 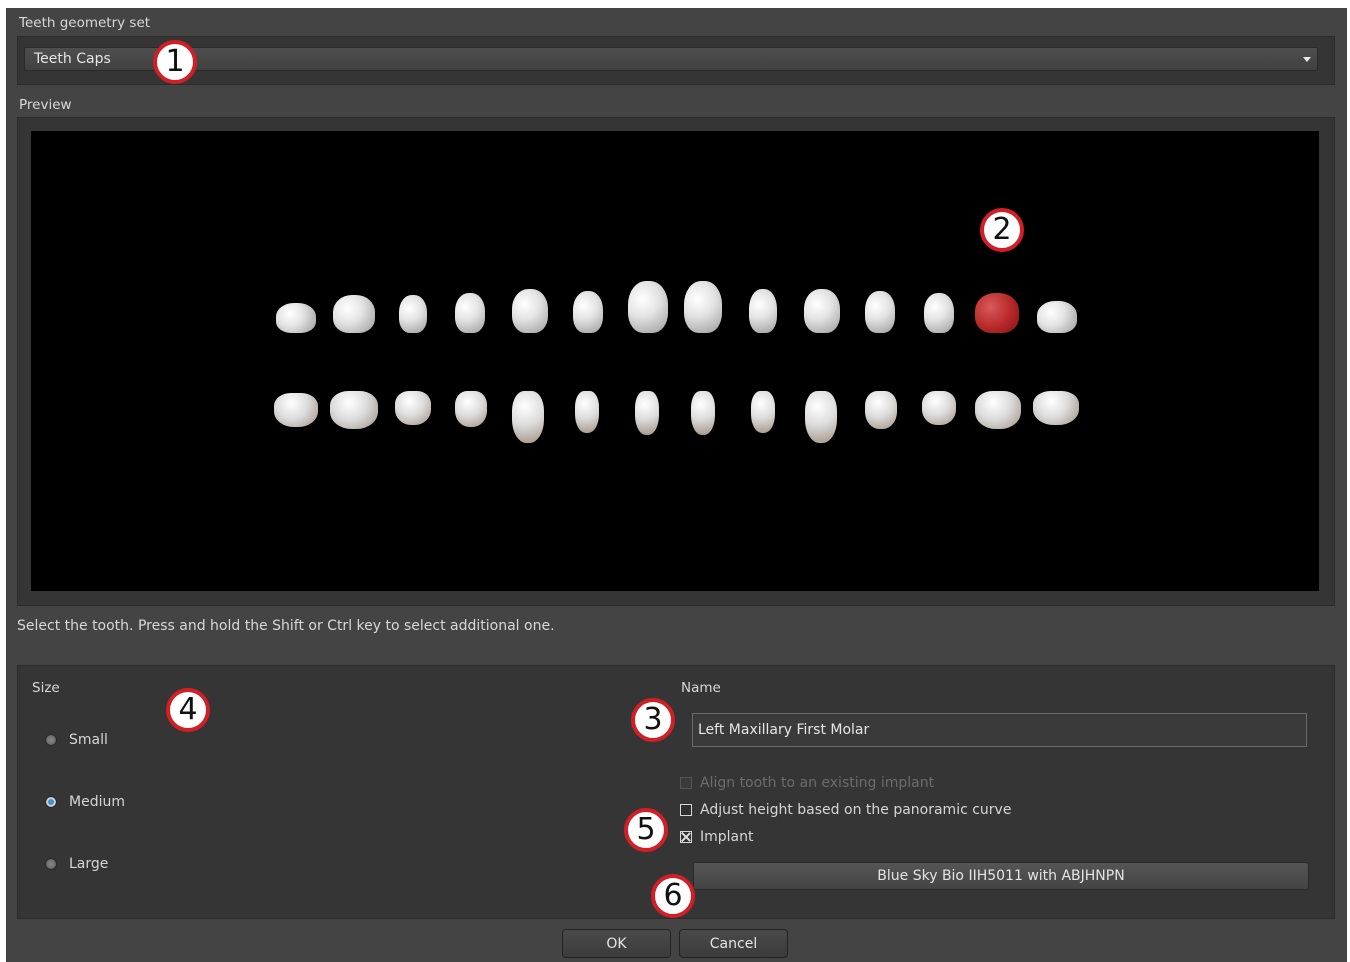 What do you see at coordinates (616, 943) in the screenshot?
I see `ok-button: OK` at bounding box center [616, 943].